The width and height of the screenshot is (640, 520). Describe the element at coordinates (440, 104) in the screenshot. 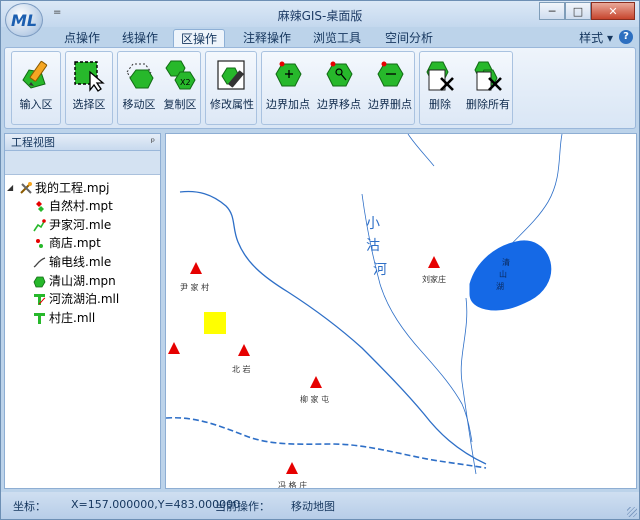

I see `delete-label: 删除` at that location.